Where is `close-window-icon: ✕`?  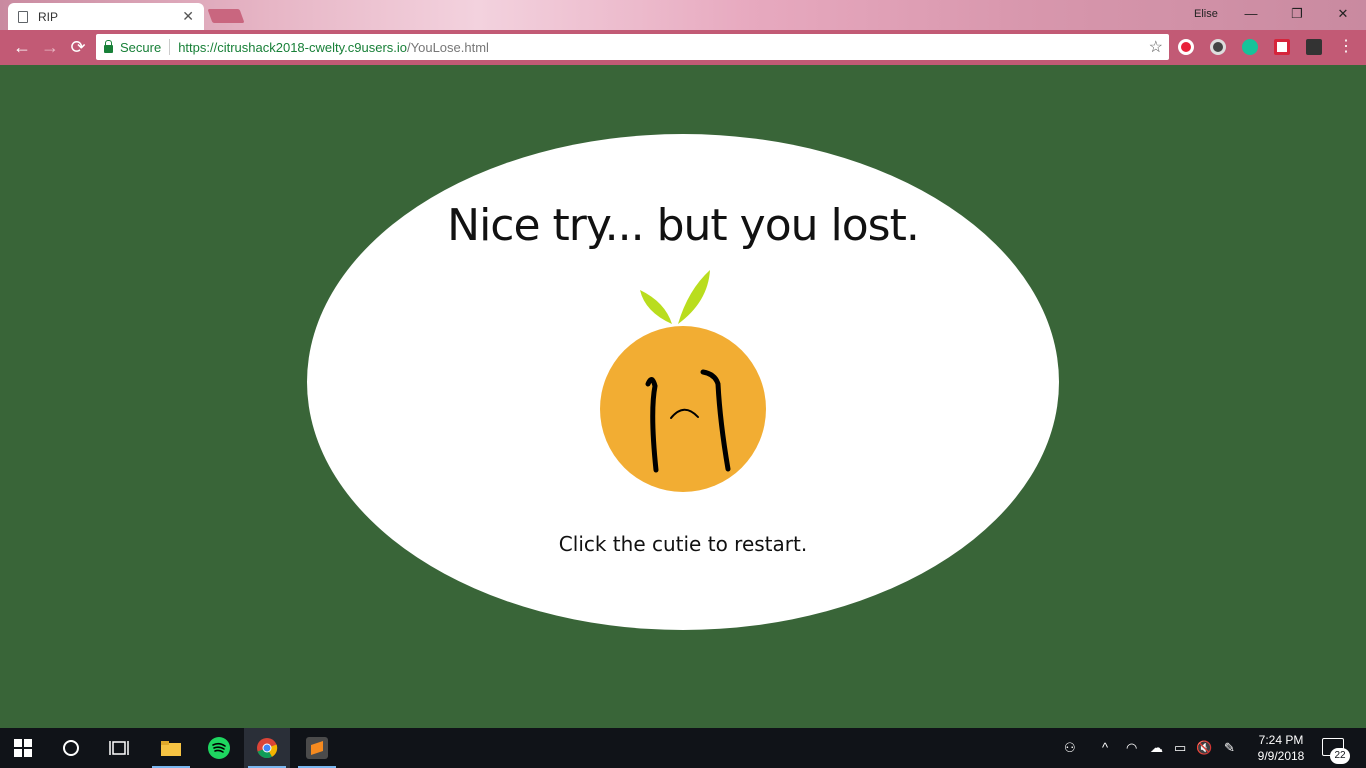 close-window-icon: ✕ is located at coordinates (1343, 14).